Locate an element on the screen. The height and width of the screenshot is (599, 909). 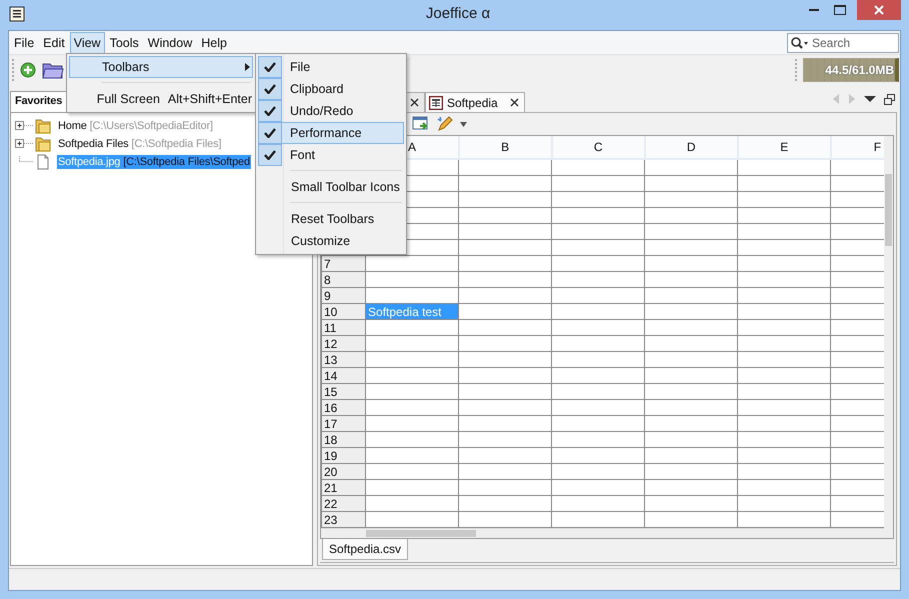
row-header: 12 is located at coordinates (344, 344).